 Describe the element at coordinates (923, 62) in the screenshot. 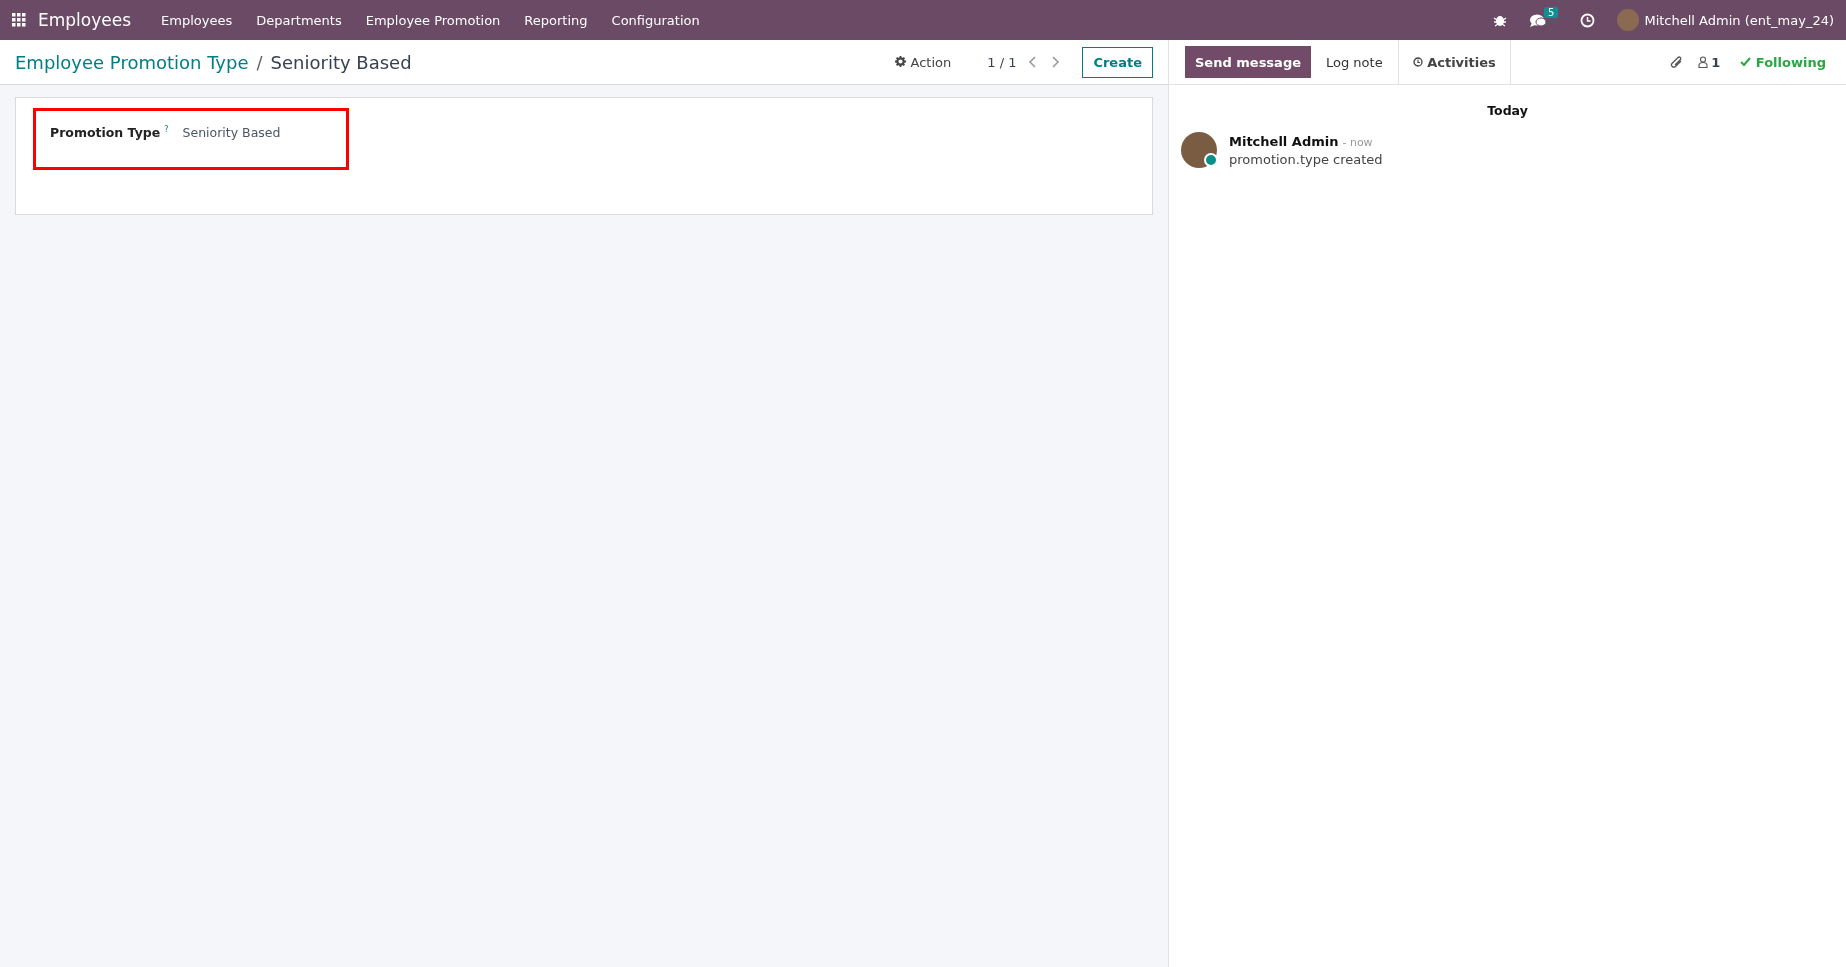

I see `action-button: Action` at that location.